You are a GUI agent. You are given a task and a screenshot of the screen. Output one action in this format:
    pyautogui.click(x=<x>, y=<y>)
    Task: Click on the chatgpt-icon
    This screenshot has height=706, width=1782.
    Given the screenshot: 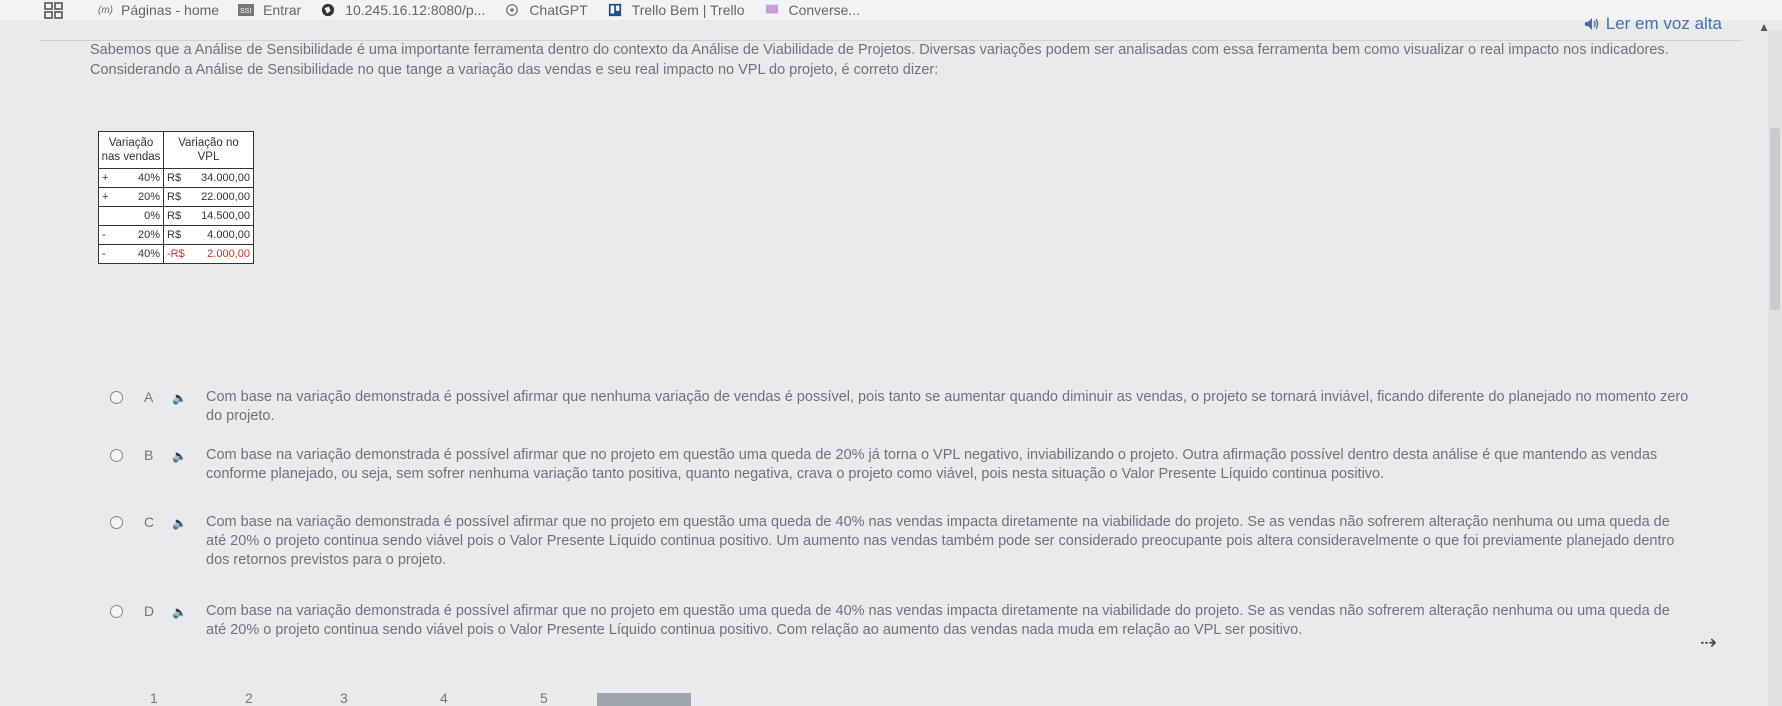 What is the action you would take?
    pyautogui.click(x=512, y=10)
    